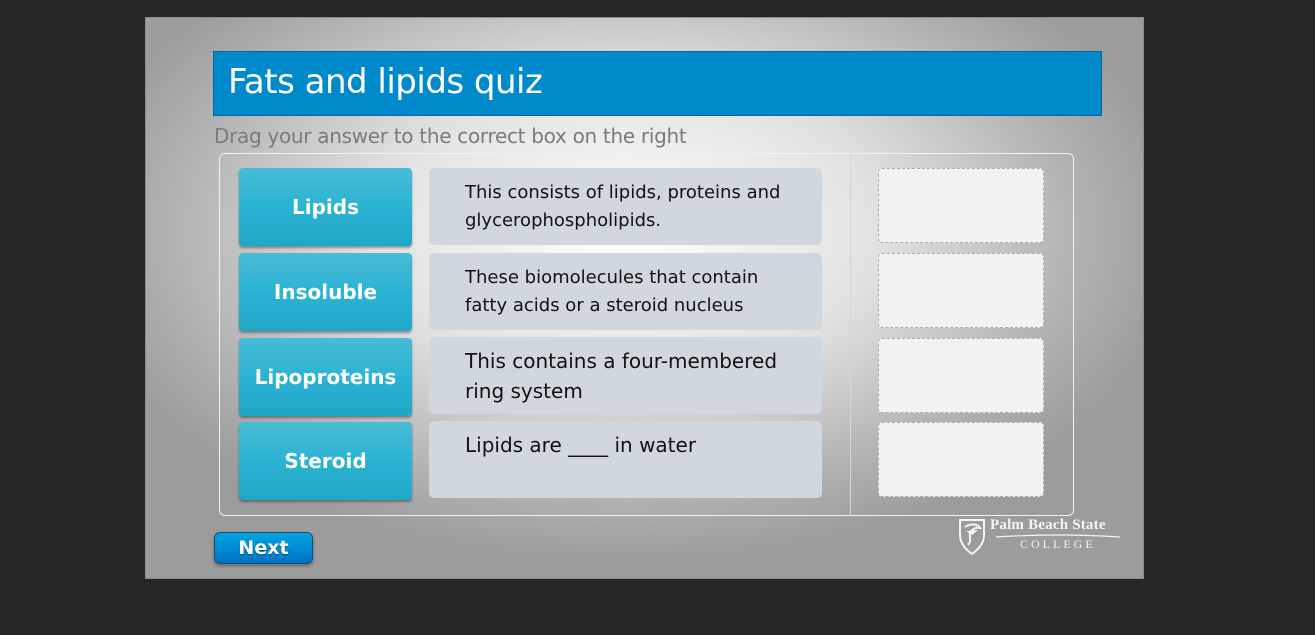 The height and width of the screenshot is (635, 1315). I want to click on shield-pelican-icon, so click(972, 537).